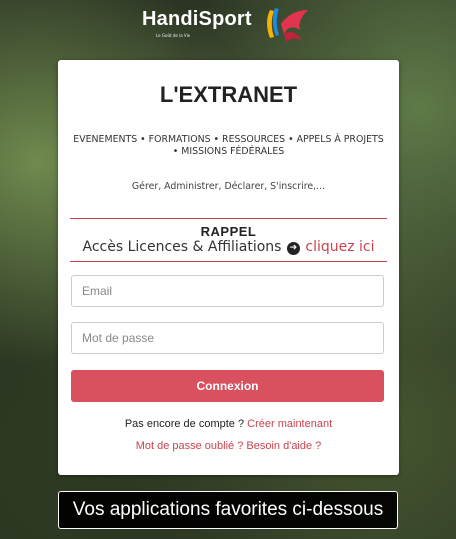 This screenshot has width=456, height=539. What do you see at coordinates (184, 424) in the screenshot?
I see `signup-question: Pas encore de compte ?` at bounding box center [184, 424].